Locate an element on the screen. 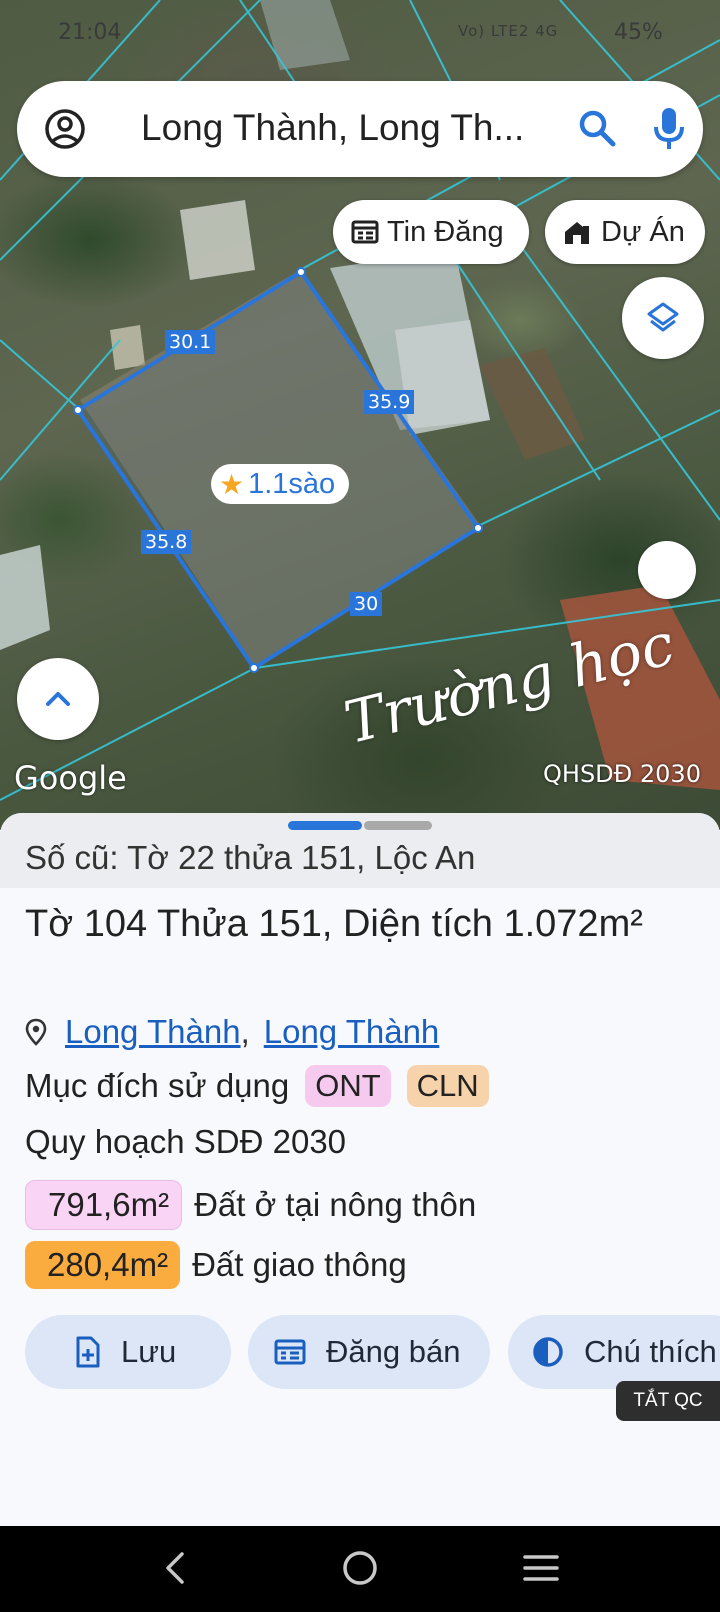  location-pin-icon is located at coordinates (36, 1032).